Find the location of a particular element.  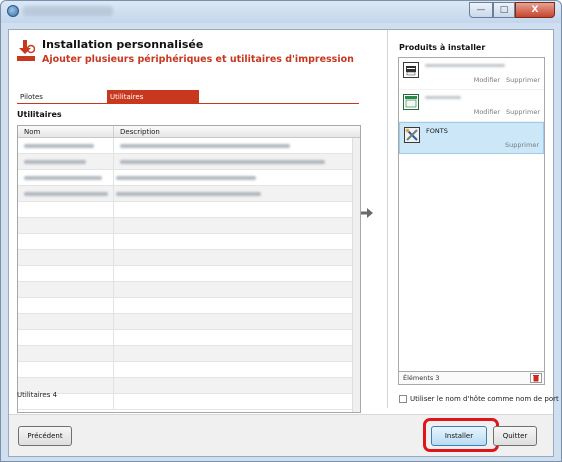

use-hostname-label: Utiliser le nom d'hôte comme nom de port is located at coordinates (484, 399).